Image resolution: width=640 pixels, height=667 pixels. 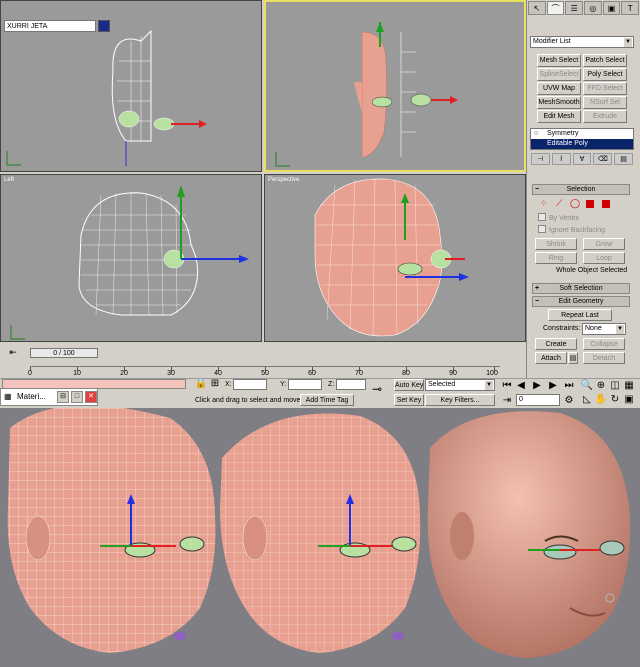 I want to click on pan-icon: ✋, so click(x=601, y=400).